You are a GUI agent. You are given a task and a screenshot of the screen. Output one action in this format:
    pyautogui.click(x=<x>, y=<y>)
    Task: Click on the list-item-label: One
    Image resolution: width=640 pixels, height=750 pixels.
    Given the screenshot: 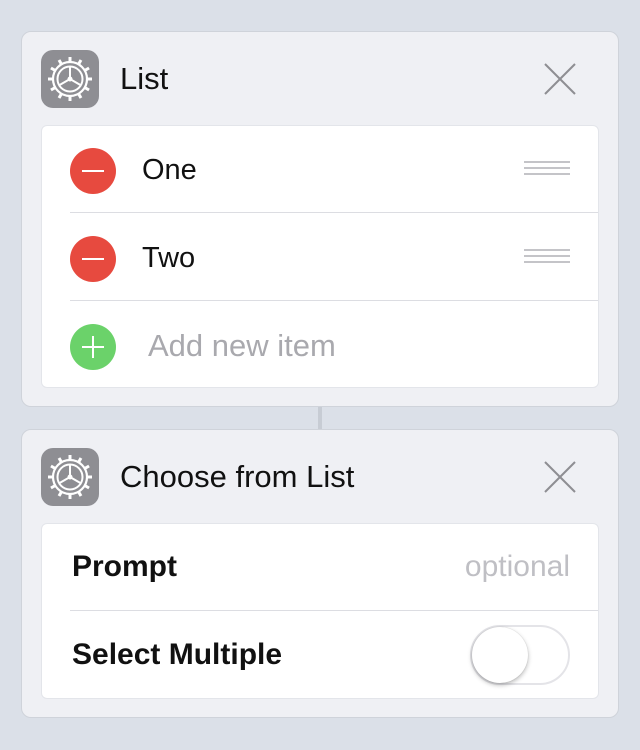 What is the action you would take?
    pyautogui.click(x=169, y=170)
    